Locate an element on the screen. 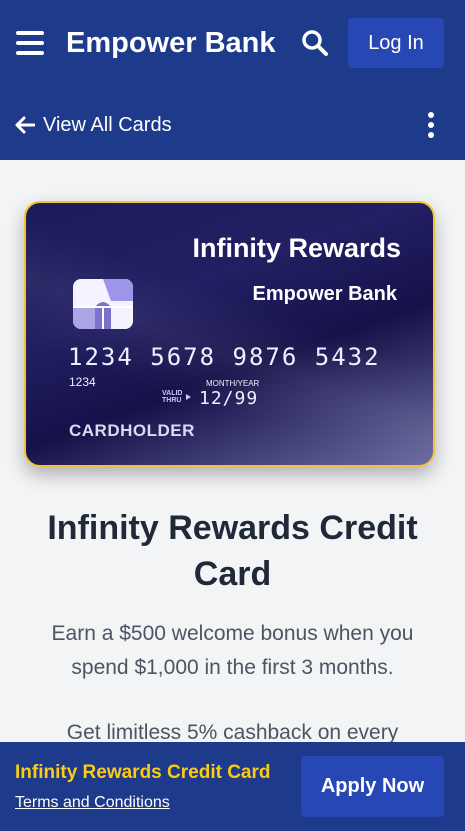 The image size is (465, 831). valid-thru-arrow-icon is located at coordinates (188, 397).